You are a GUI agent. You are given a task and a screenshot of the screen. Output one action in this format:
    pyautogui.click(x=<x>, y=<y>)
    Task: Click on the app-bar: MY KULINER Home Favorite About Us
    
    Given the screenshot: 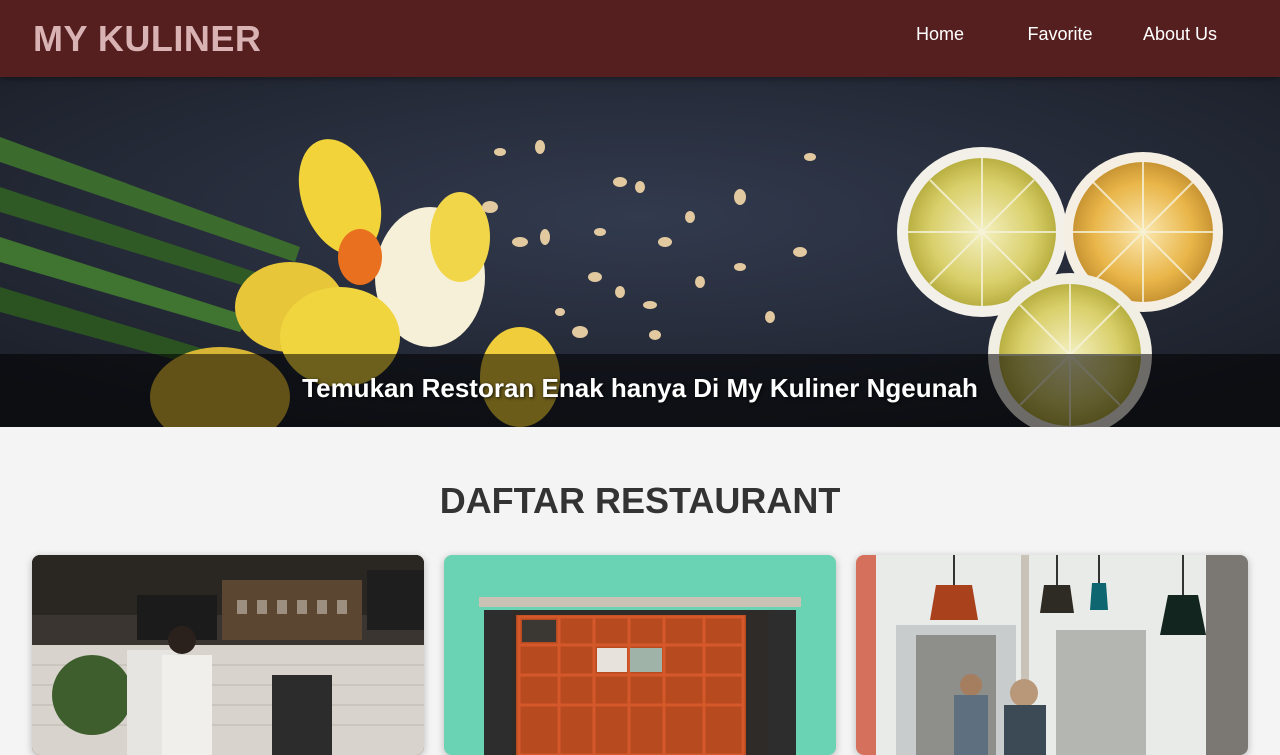 What is the action you would take?
    pyautogui.click(x=640, y=38)
    